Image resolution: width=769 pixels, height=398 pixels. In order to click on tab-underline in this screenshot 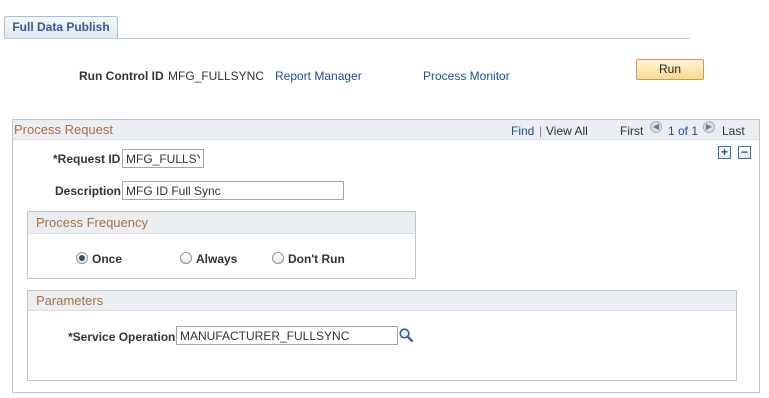, I will do `click(347, 38)`.